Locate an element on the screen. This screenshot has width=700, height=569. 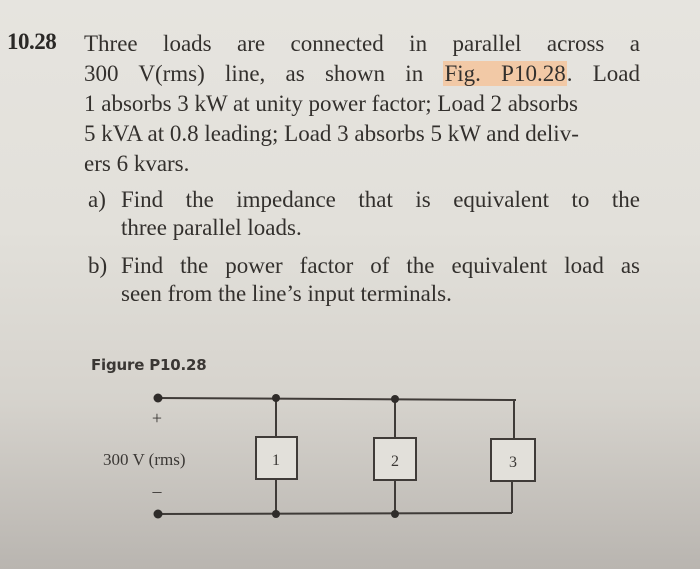
minus-sign: – is located at coordinates (157, 491).